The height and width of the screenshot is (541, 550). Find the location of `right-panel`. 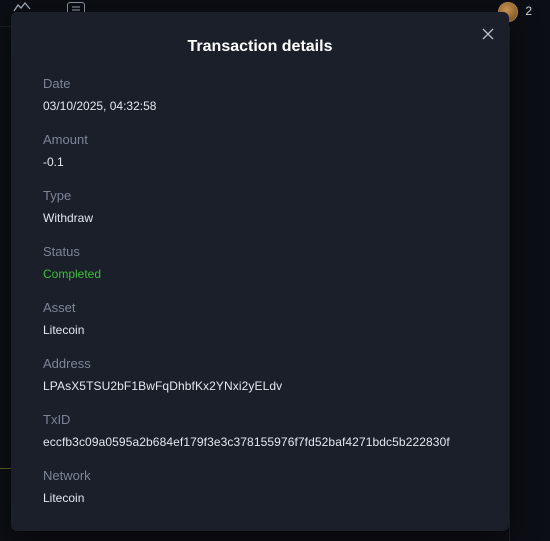

right-panel is located at coordinates (529, 283).